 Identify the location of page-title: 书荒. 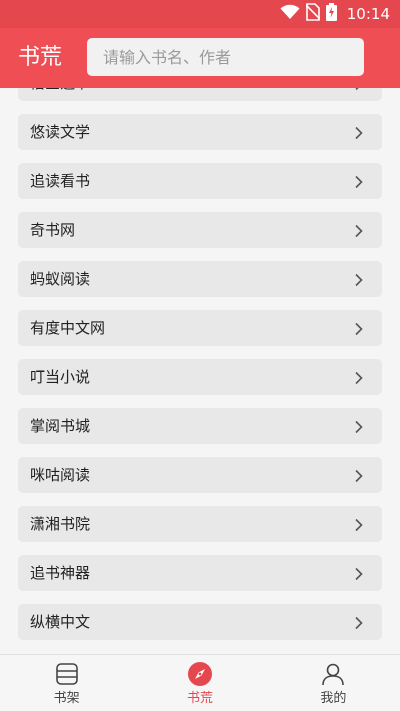
(40, 57).